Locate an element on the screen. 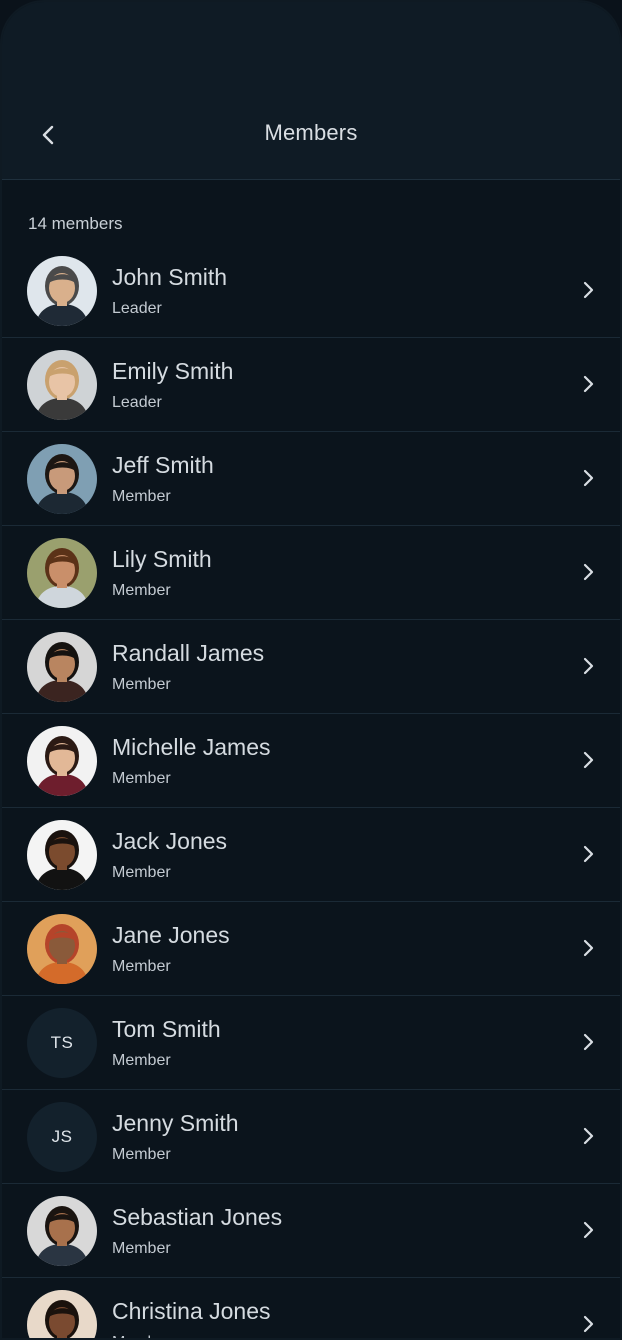  member-row: Michelle James Member is located at coordinates (311, 761).